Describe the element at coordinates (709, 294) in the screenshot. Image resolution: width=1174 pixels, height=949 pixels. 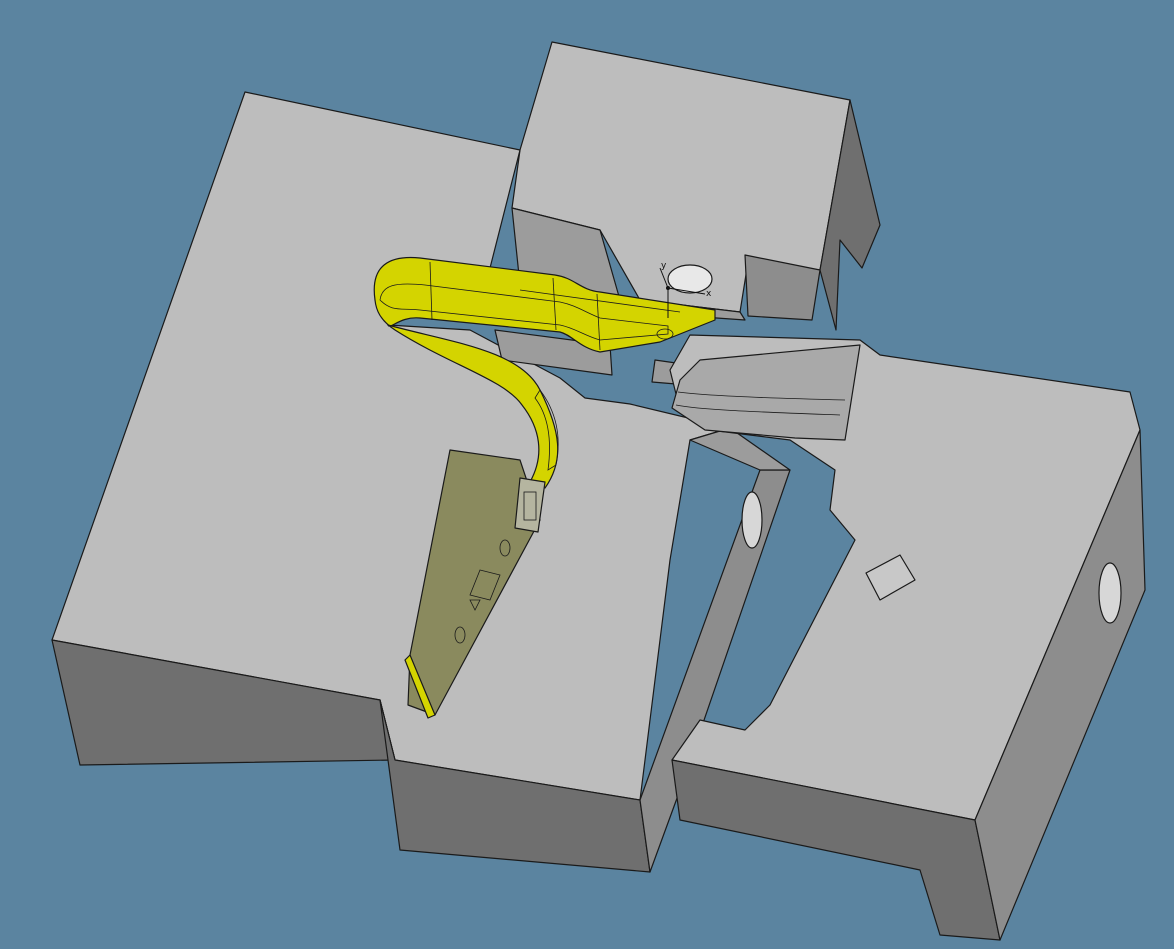
I see `axis-x-label: x` at that location.